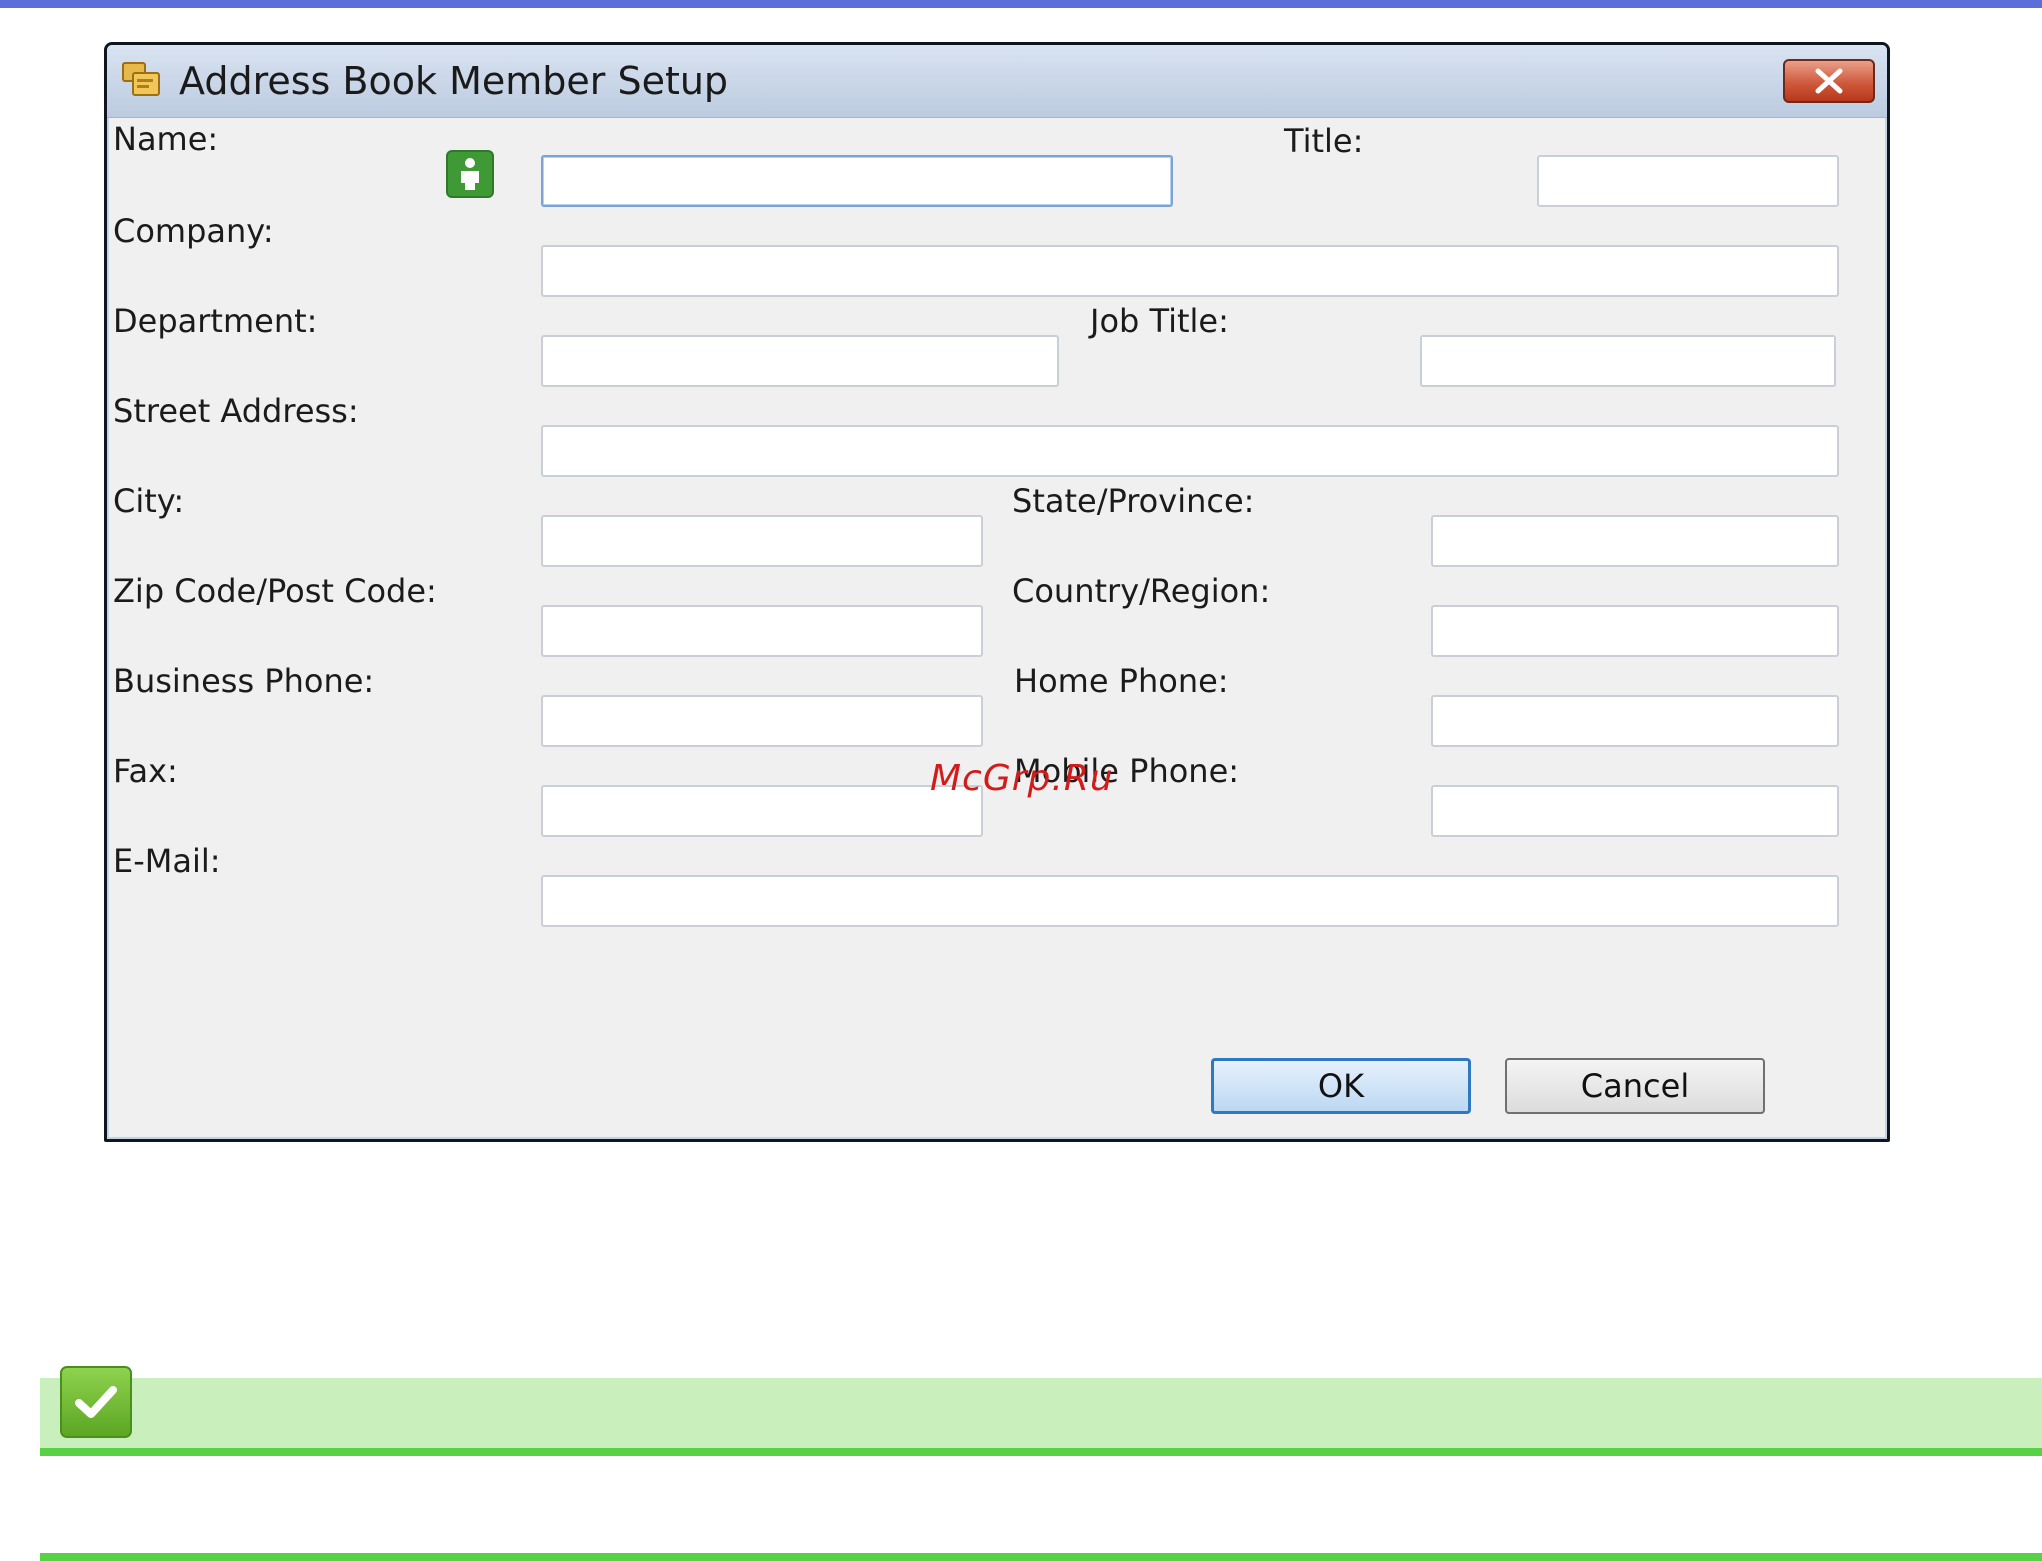 The image size is (2042, 1561). I want to click on email-label: E-Mail:, so click(167, 861).